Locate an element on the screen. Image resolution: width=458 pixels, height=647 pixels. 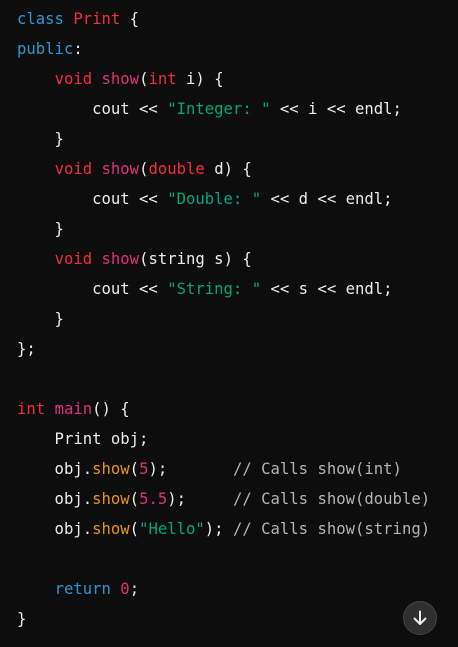
code-text: d) { is located at coordinates (228, 169).